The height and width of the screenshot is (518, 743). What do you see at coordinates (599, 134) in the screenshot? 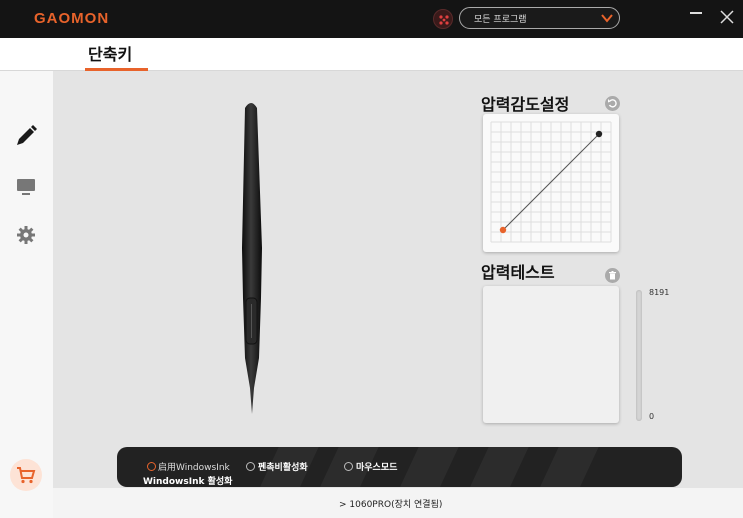
I see `curve-handle-end` at bounding box center [599, 134].